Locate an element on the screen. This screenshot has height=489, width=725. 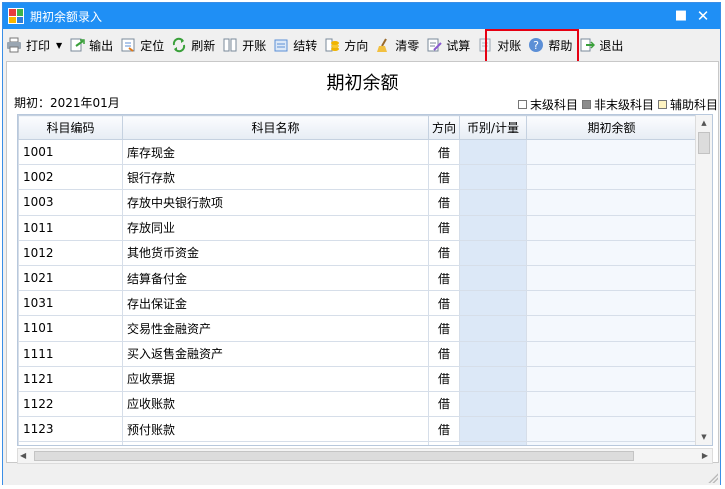
account-name-cell: 其他货币资金 is located at coordinates (275, 252).